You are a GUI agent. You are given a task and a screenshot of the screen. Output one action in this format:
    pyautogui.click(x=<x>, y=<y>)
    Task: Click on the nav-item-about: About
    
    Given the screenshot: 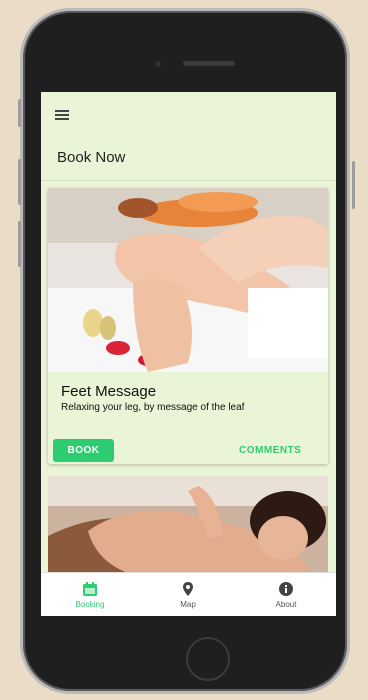 What is the action you would take?
    pyautogui.click(x=286, y=594)
    